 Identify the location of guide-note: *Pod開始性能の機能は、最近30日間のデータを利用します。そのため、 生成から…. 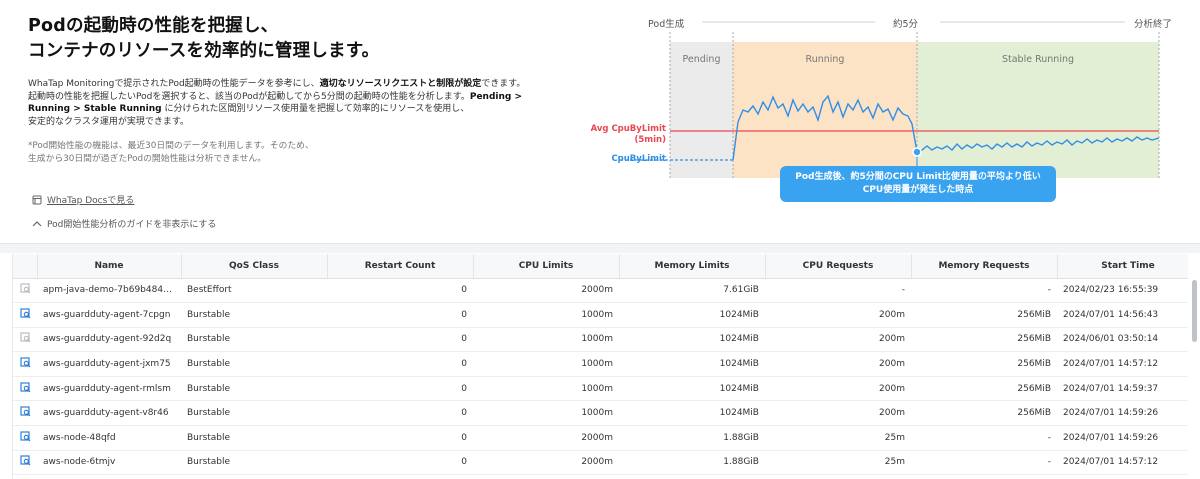
(171, 152).